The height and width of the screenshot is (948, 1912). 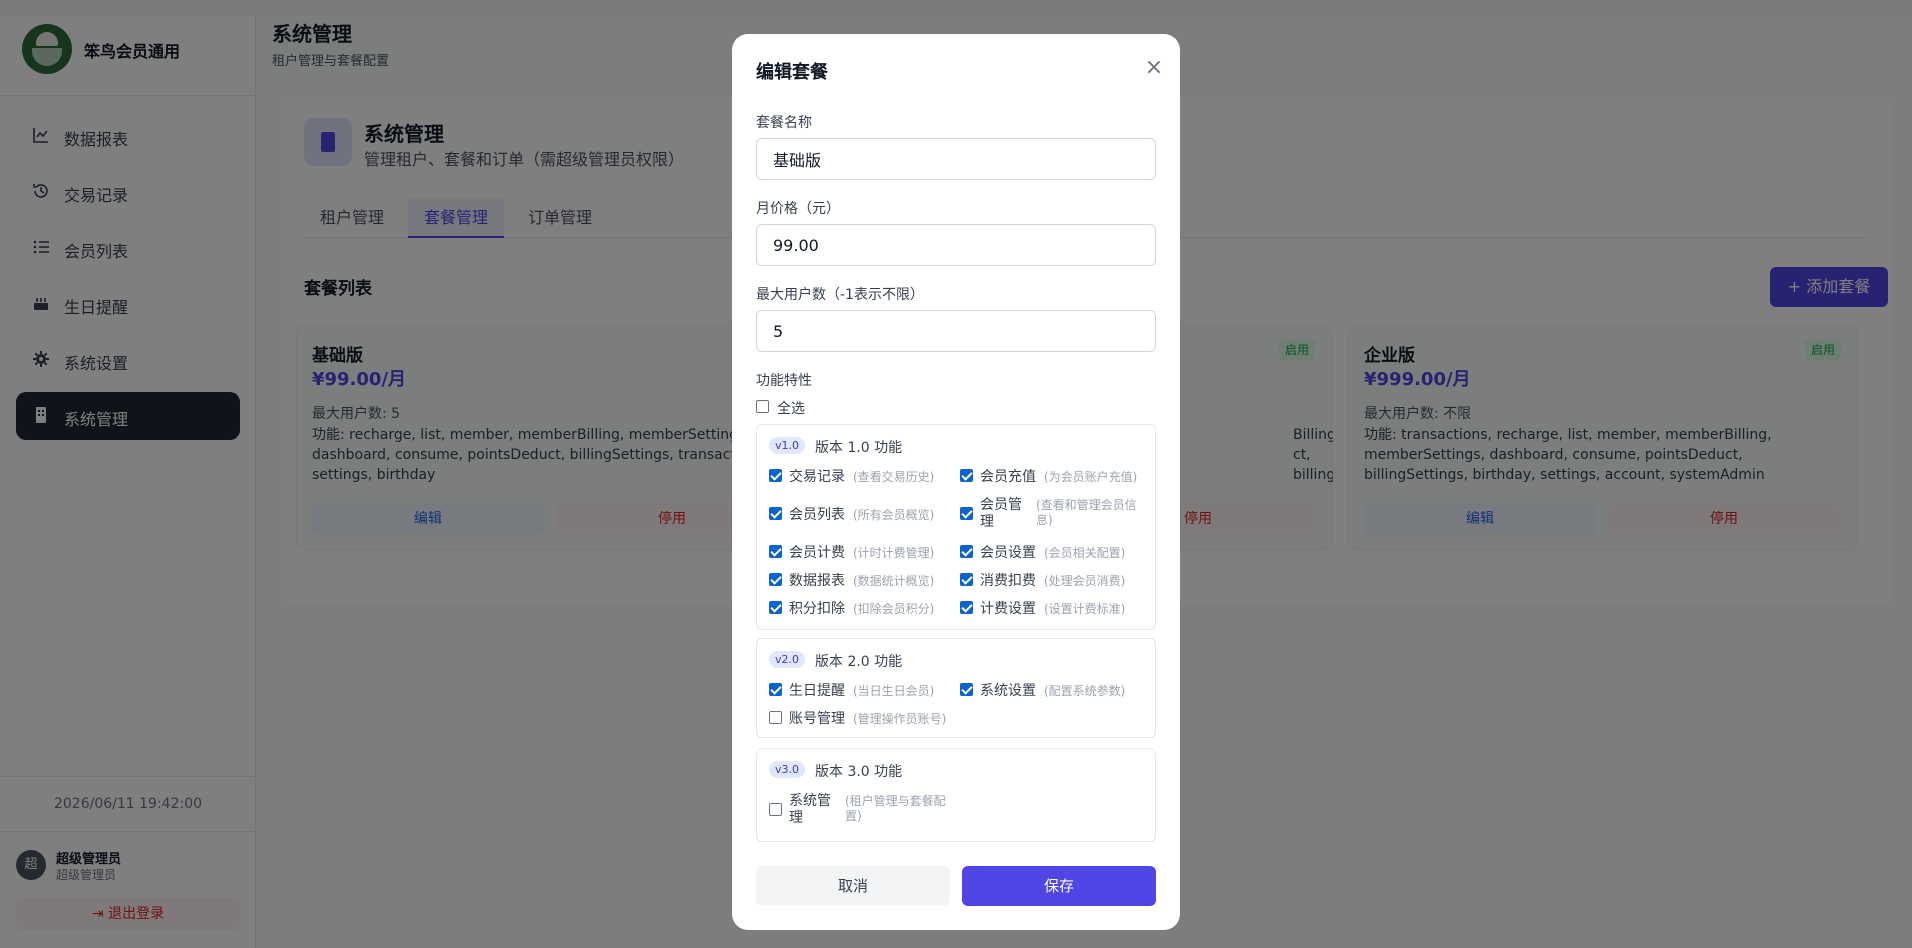 I want to click on feature-label: 计费设置, so click(x=1008, y=609).